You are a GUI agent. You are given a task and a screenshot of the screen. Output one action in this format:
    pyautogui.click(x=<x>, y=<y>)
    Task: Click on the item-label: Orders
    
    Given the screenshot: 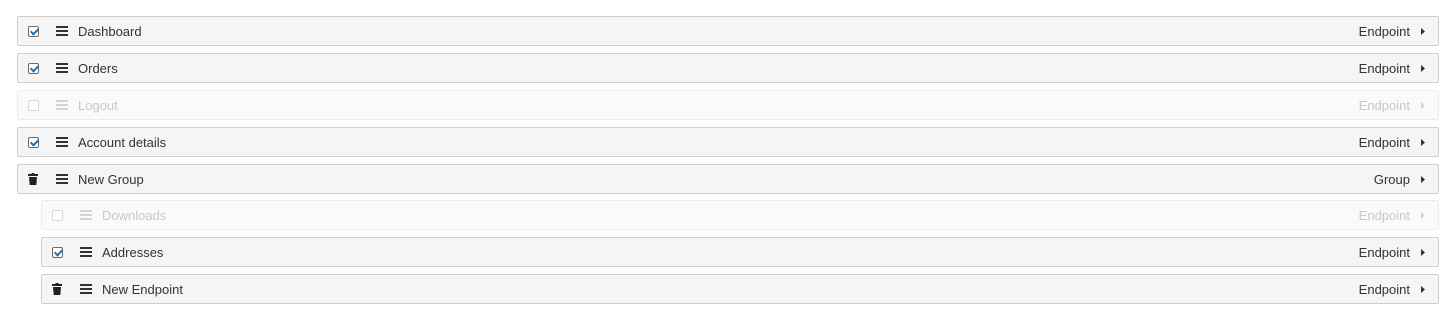 What is the action you would take?
    pyautogui.click(x=98, y=68)
    